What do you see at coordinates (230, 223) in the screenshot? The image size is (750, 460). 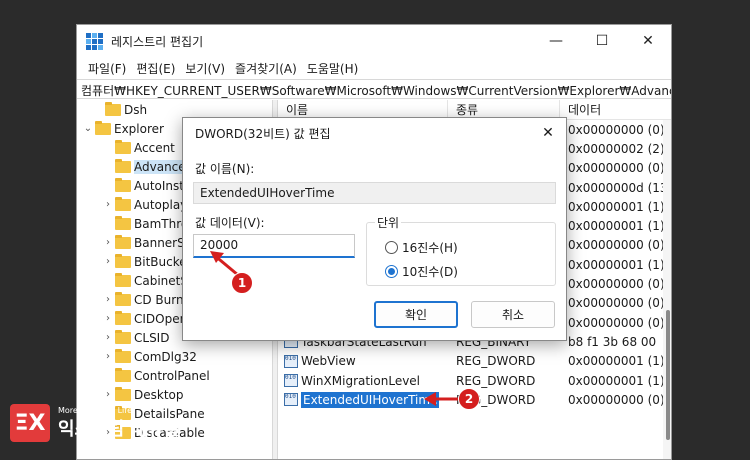 I see `value-data-label: 값 데이터(V):` at bounding box center [230, 223].